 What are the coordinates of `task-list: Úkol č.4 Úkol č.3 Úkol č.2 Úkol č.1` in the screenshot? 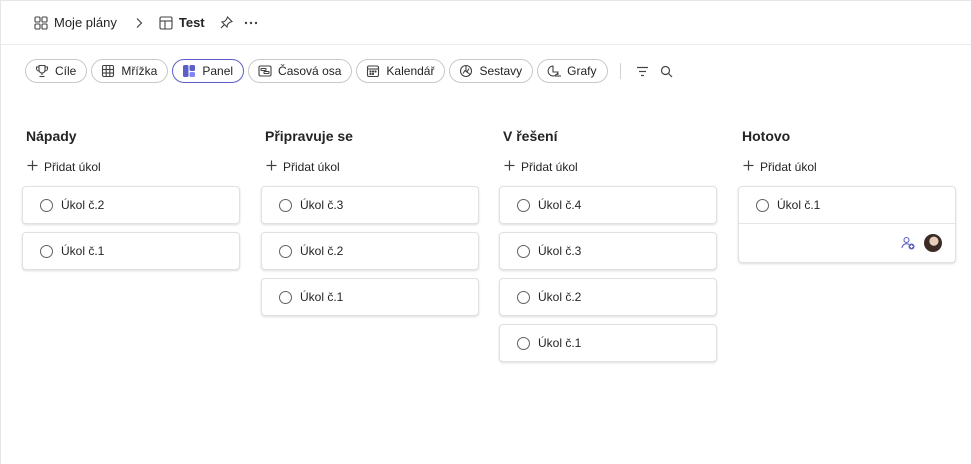 It's located at (609, 274).